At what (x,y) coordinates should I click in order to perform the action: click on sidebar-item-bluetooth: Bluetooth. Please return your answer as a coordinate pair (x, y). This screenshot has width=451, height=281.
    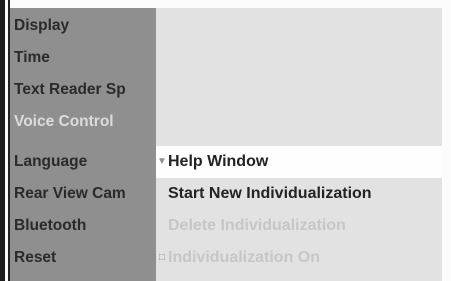
    Looking at the image, I should click on (83, 226).